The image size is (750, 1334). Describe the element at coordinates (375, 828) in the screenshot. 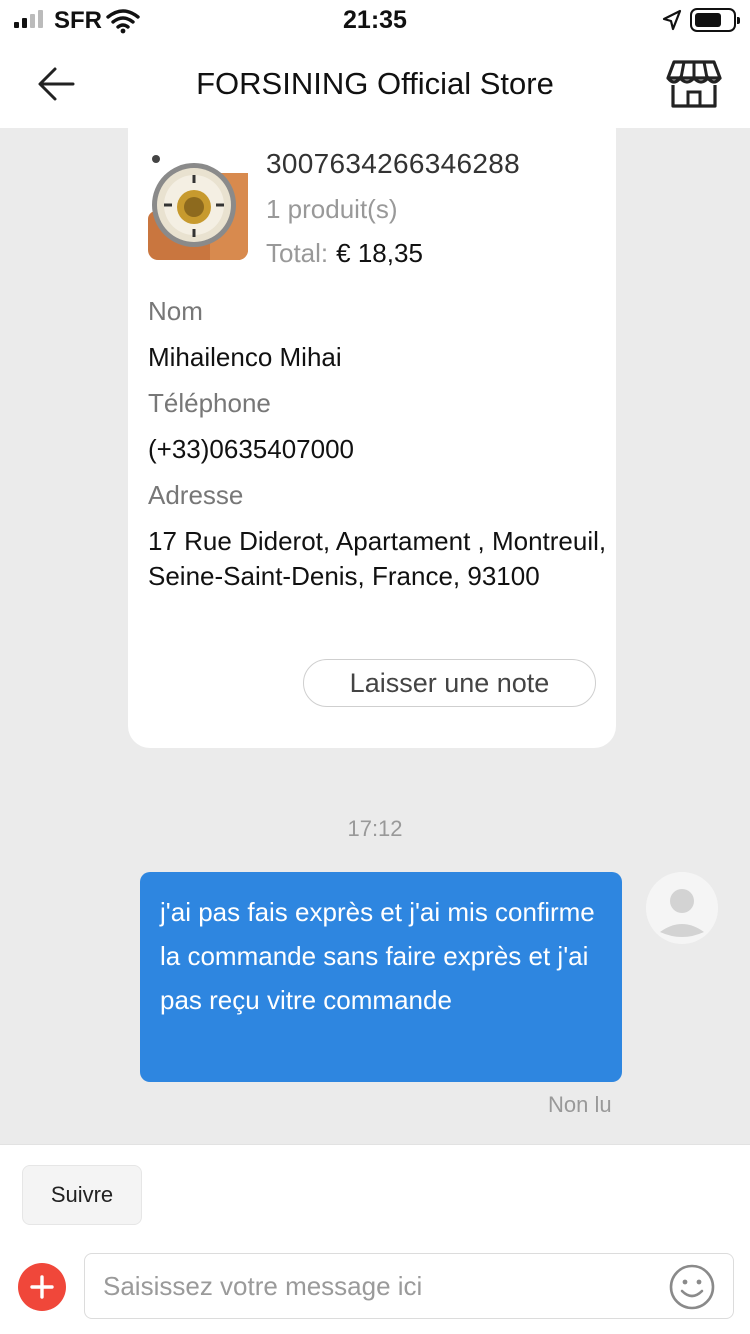

I see `message-timestamp: 17:12` at that location.